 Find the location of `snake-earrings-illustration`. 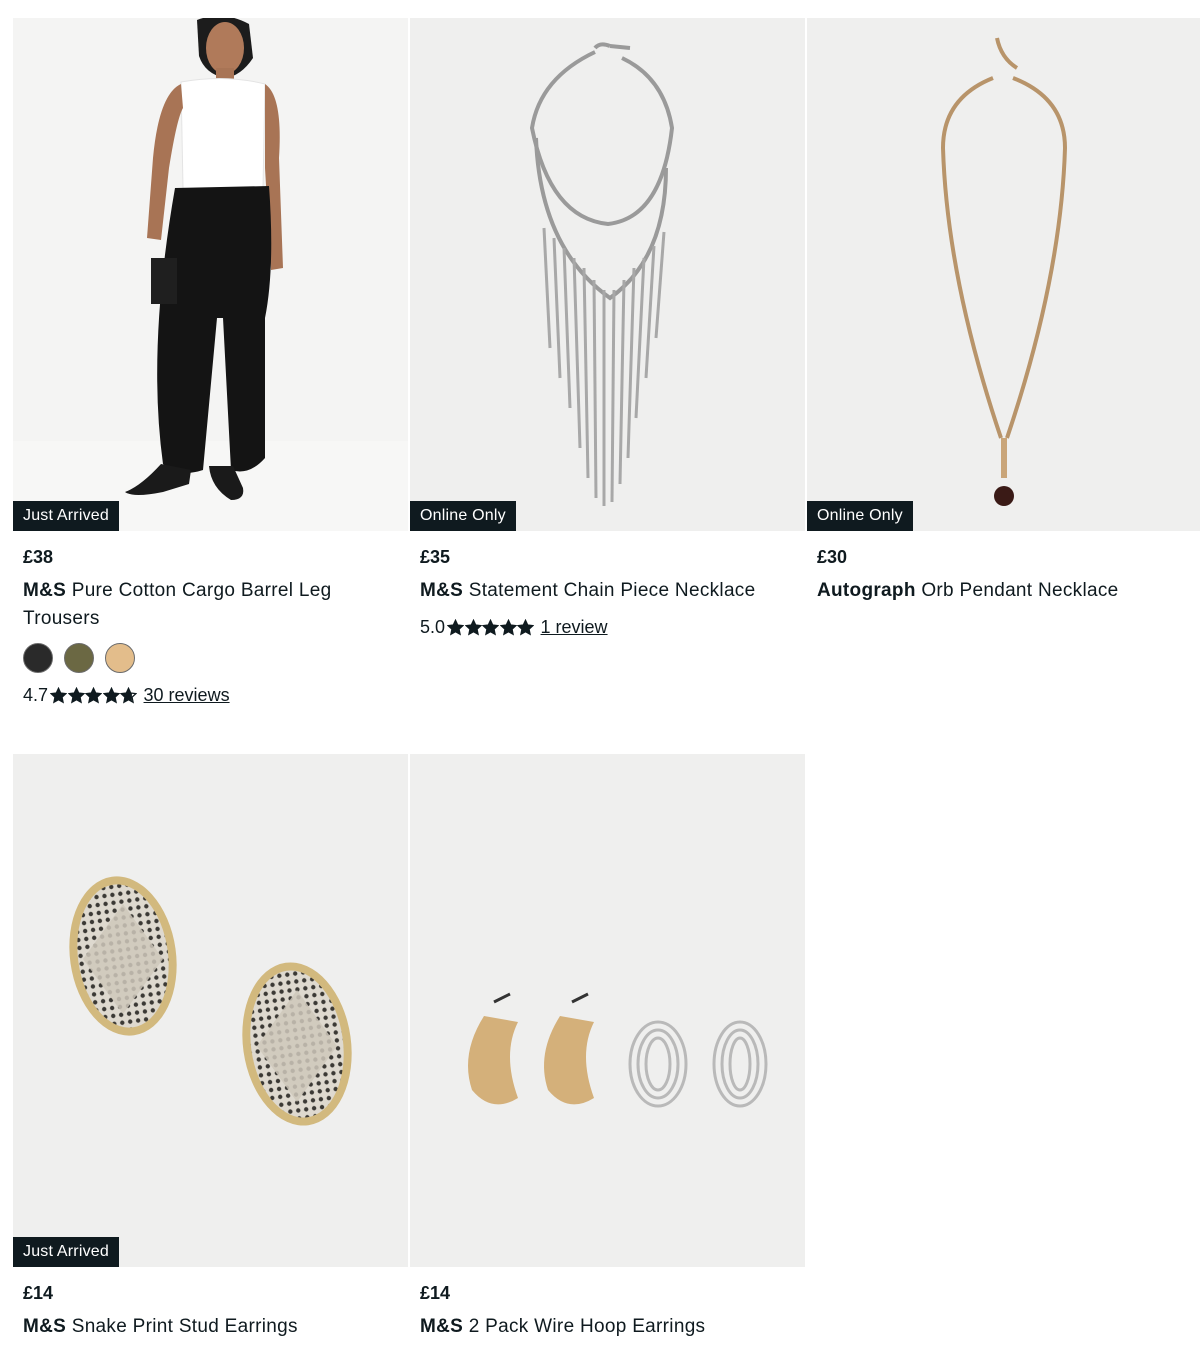

snake-earrings-illustration is located at coordinates (210, 1001).